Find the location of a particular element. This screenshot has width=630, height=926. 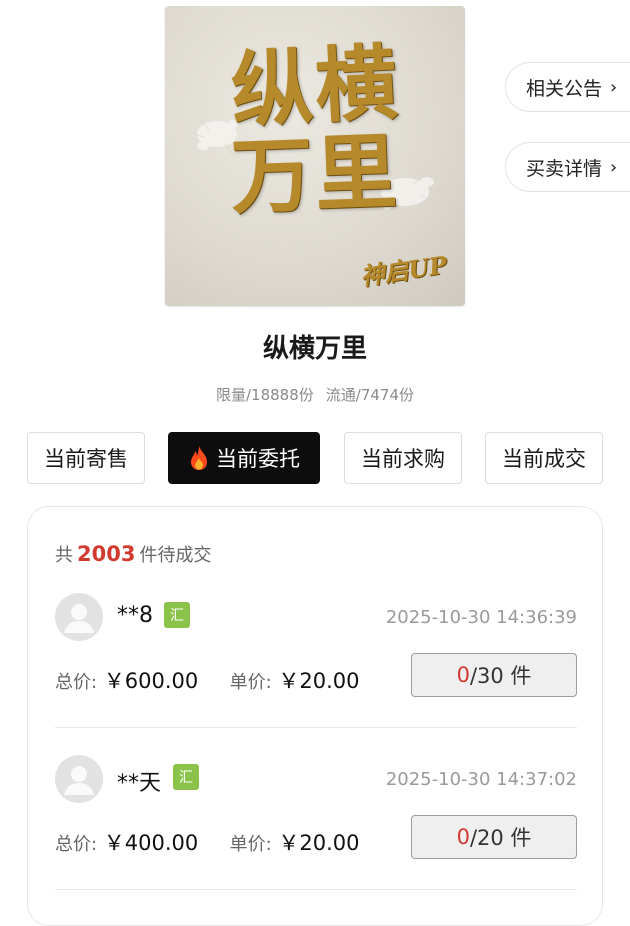

user-name: **8 is located at coordinates (135, 615).